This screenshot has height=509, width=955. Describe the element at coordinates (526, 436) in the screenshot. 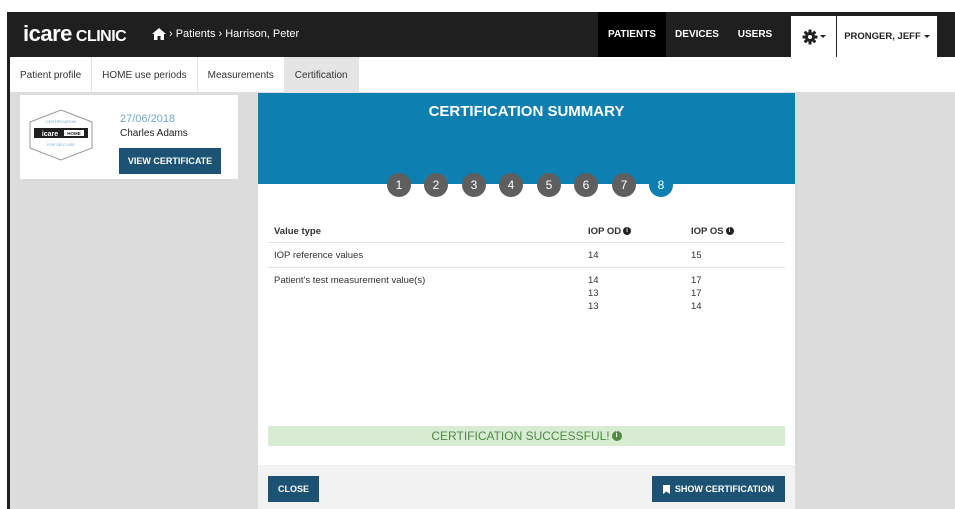

I see `success-message: CERTIFICATION SUCCESSFUL! i` at that location.